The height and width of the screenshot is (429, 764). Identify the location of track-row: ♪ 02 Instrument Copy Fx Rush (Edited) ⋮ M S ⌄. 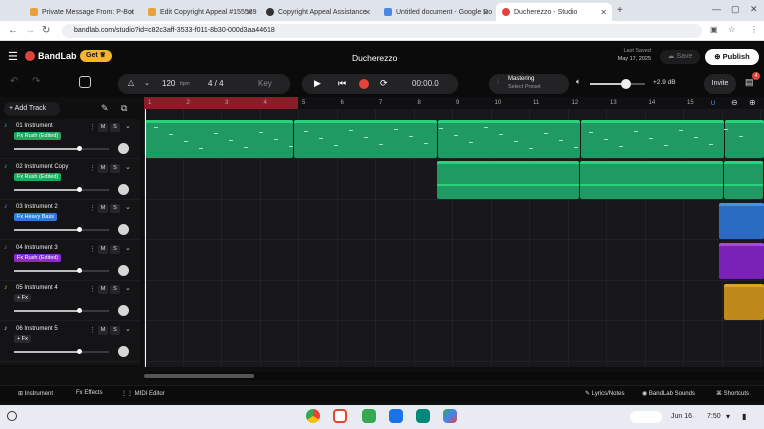
(70, 180).